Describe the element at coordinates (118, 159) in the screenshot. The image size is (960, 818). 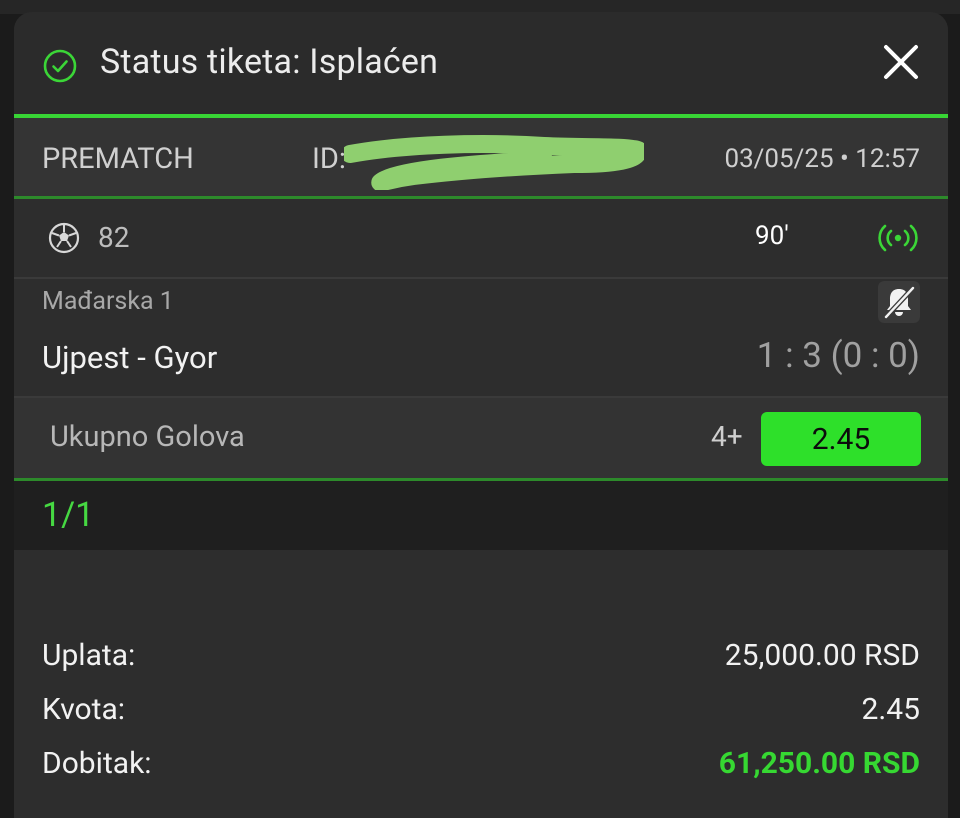
I see `ticket-type: PREMATCH` at that location.